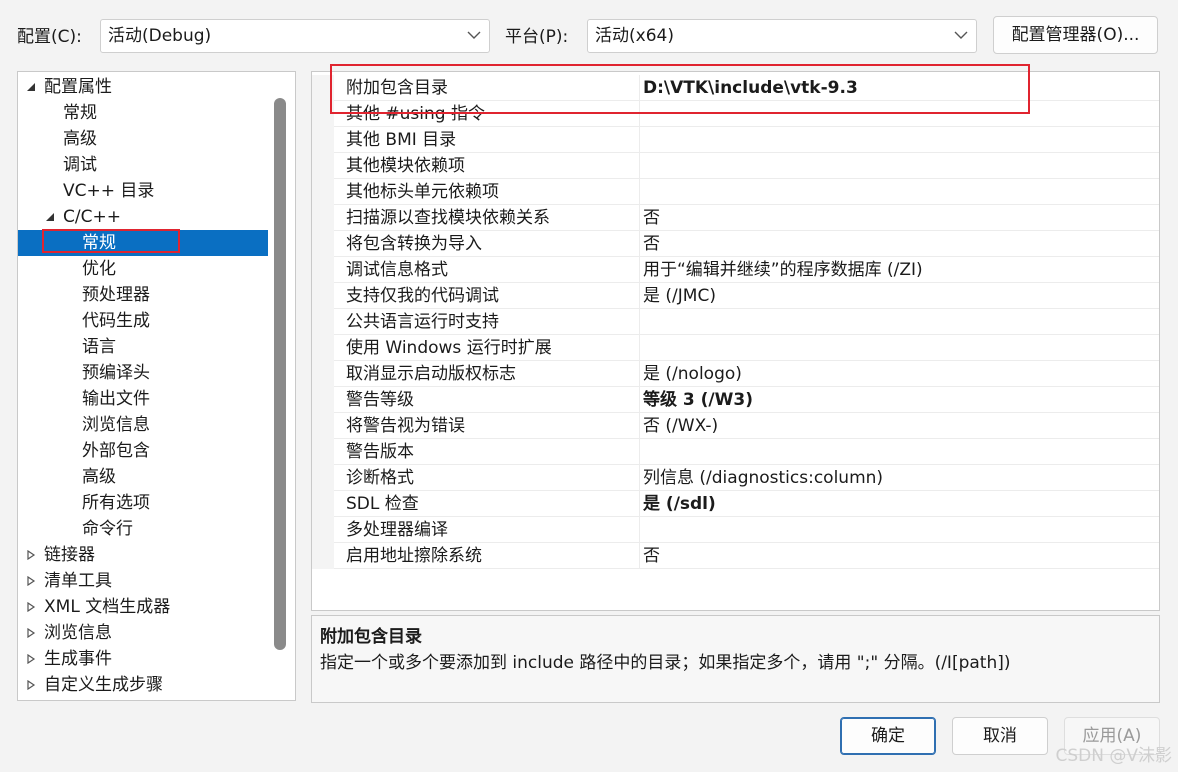  I want to click on row-divider, so click(746, 568).